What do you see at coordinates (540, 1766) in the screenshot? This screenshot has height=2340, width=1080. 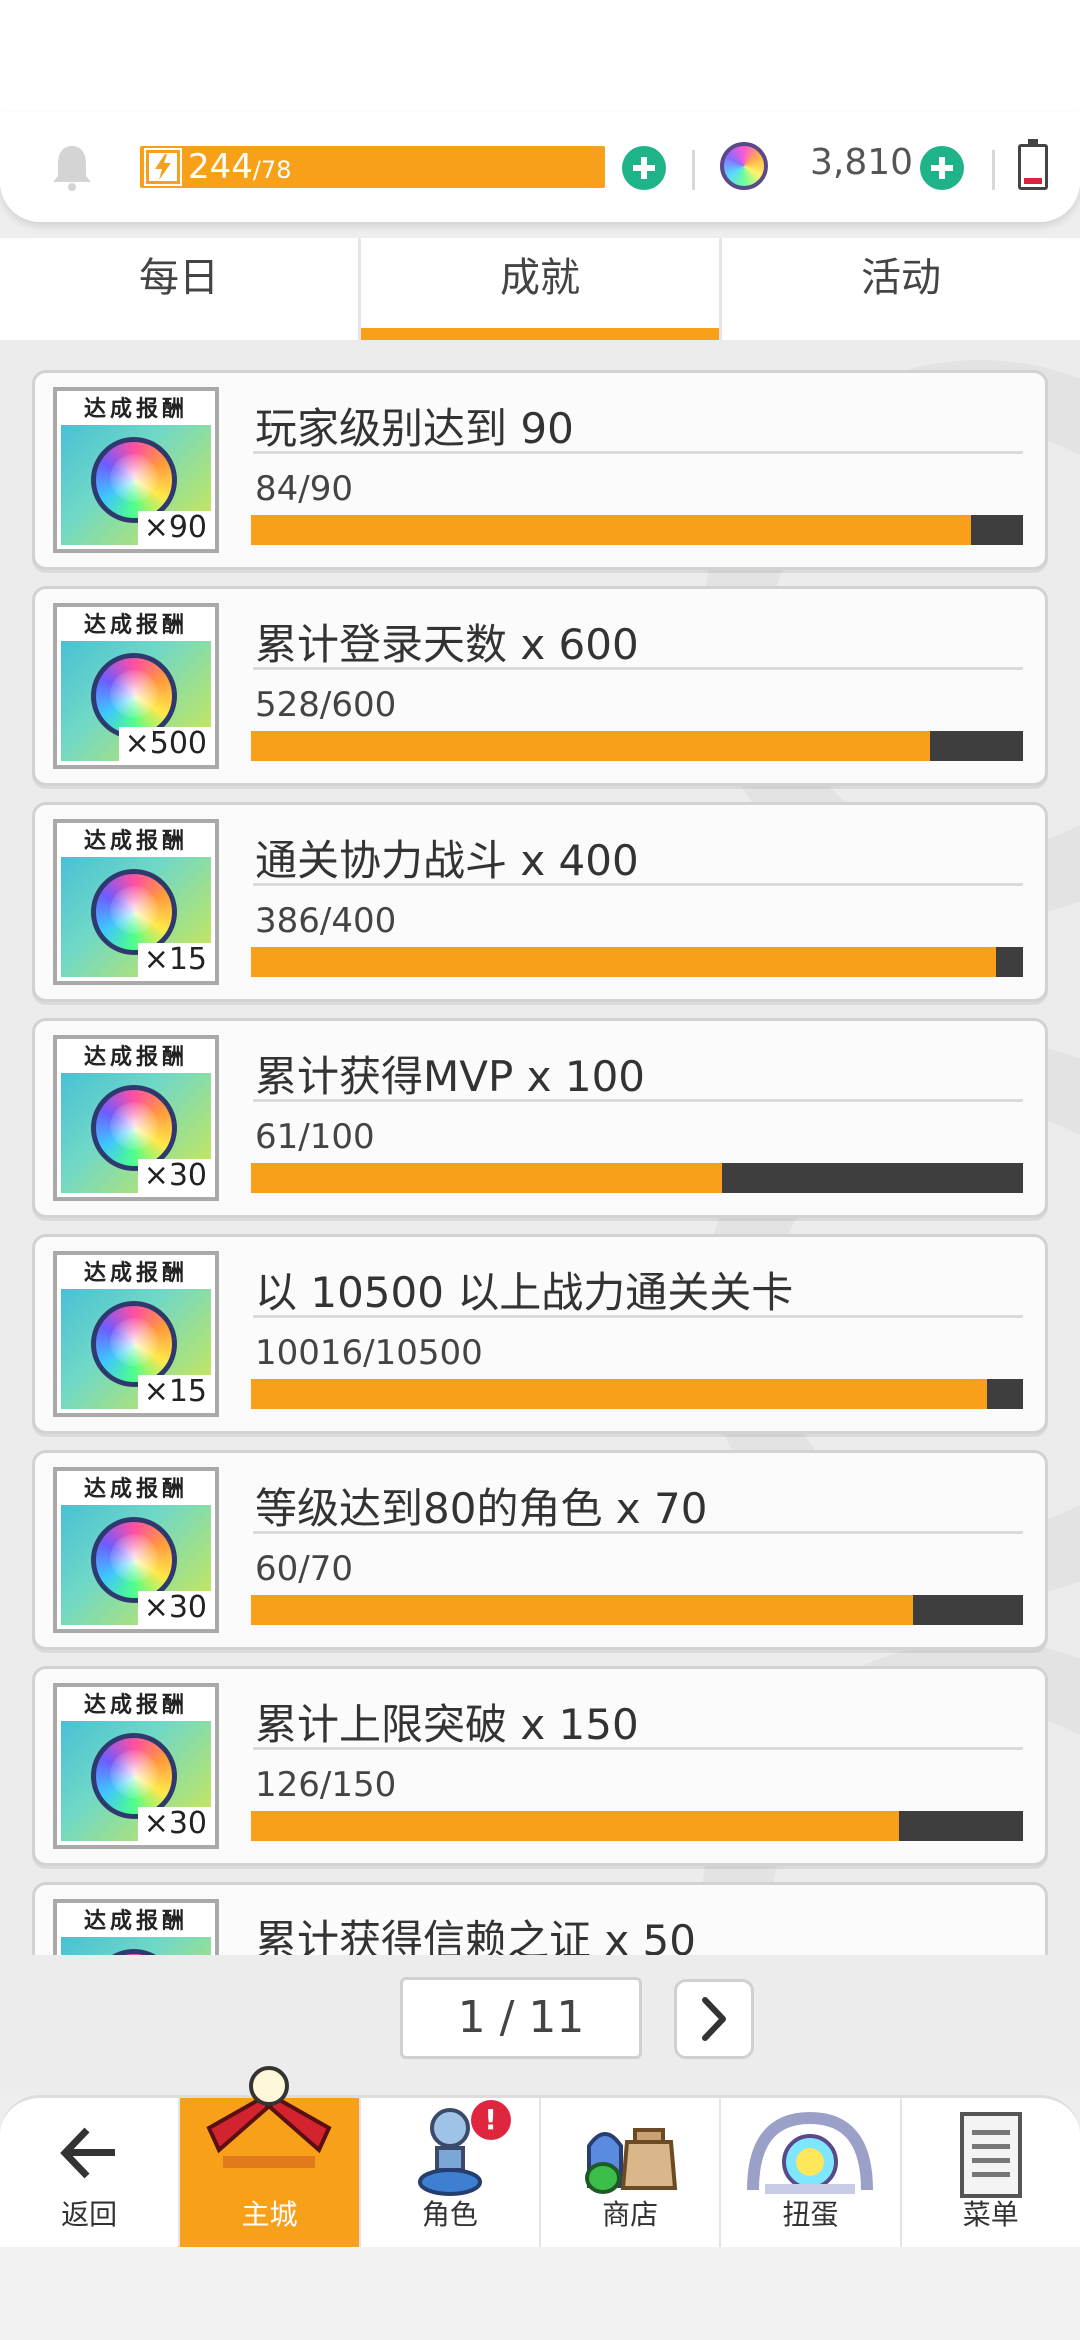 I see `achievement-card: 达成报酬 ×30 累计上限突破 x 150 126/150` at bounding box center [540, 1766].